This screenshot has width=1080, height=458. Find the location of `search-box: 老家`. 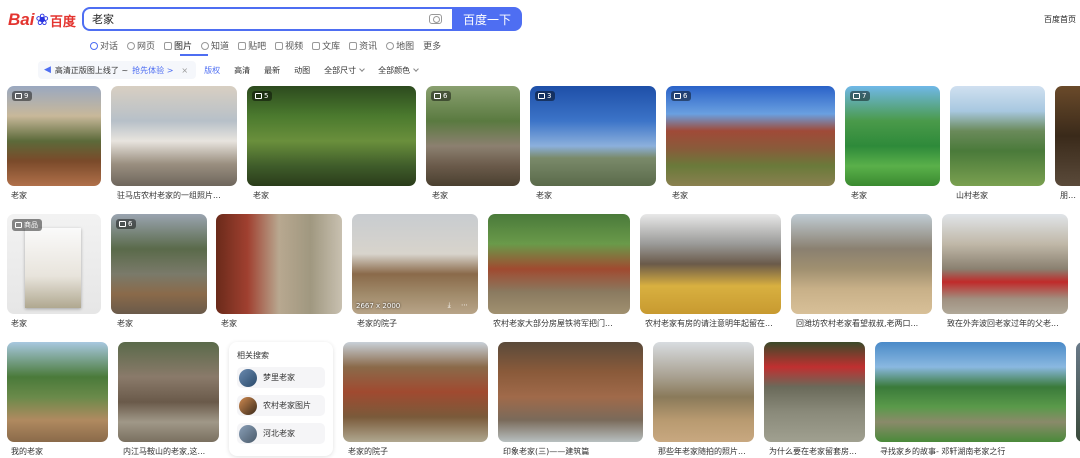

search-box: 老家 is located at coordinates (267, 19).